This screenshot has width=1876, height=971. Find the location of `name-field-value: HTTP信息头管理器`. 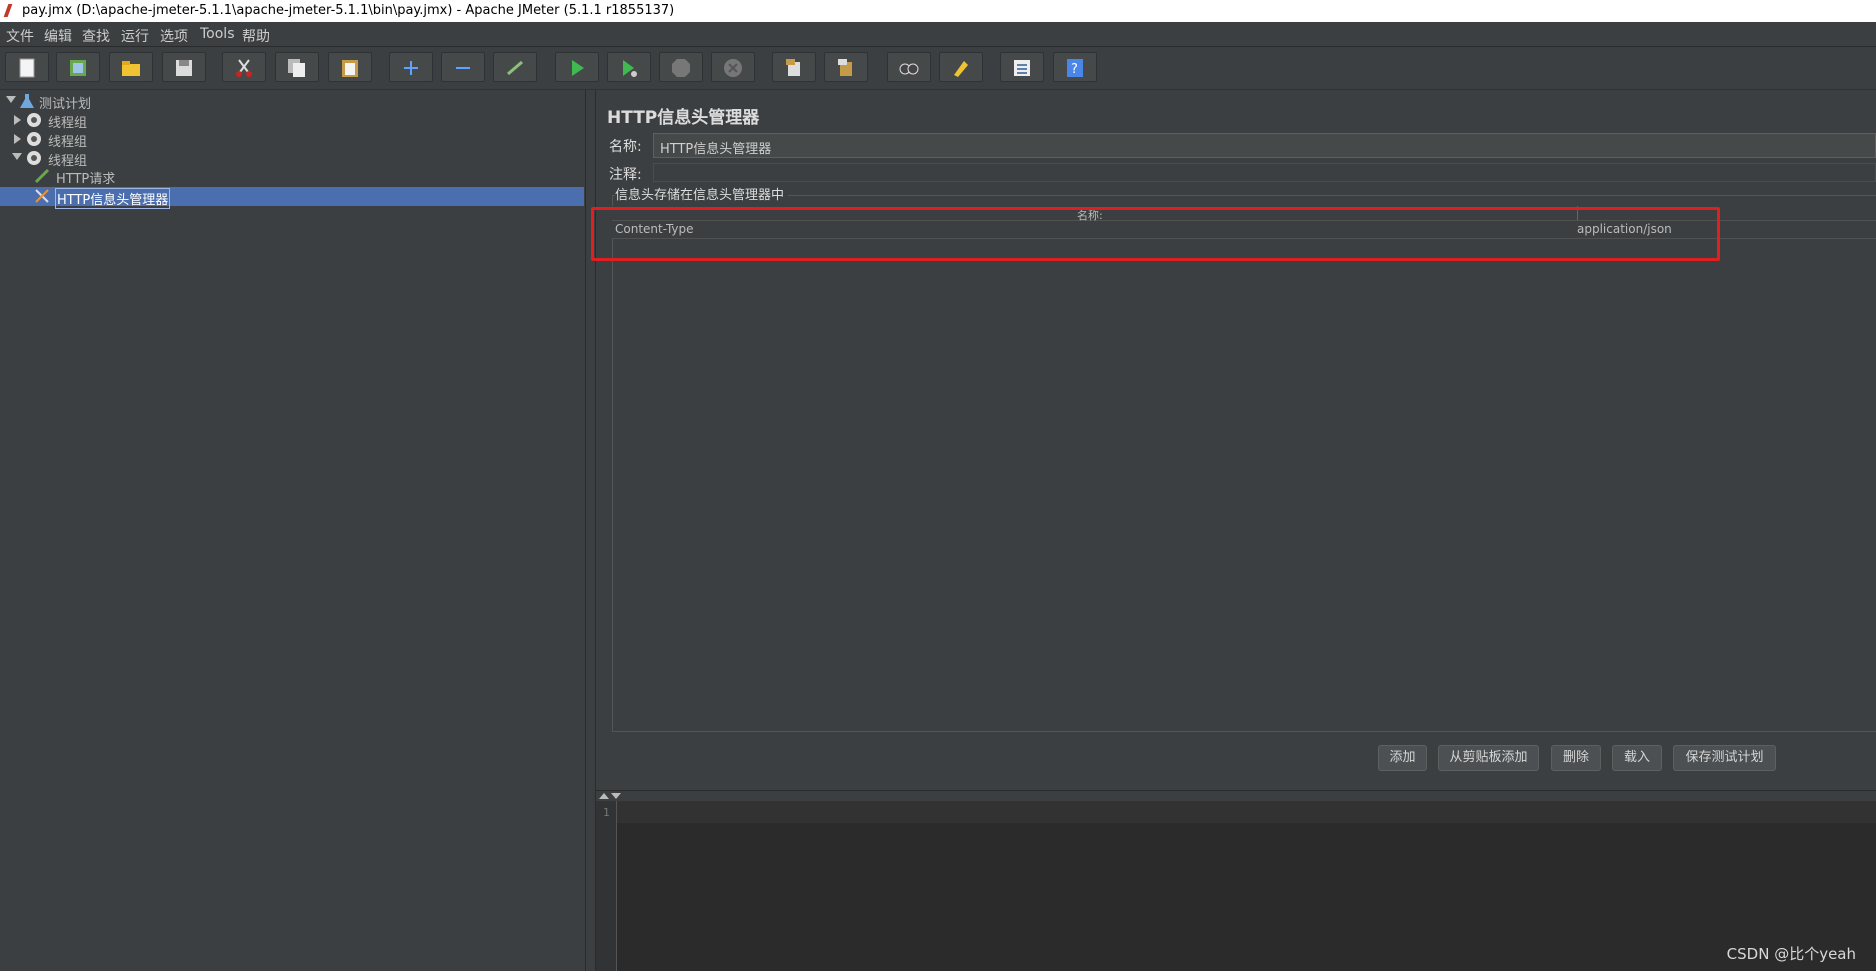

name-field-value: HTTP信息头管理器 is located at coordinates (716, 149).